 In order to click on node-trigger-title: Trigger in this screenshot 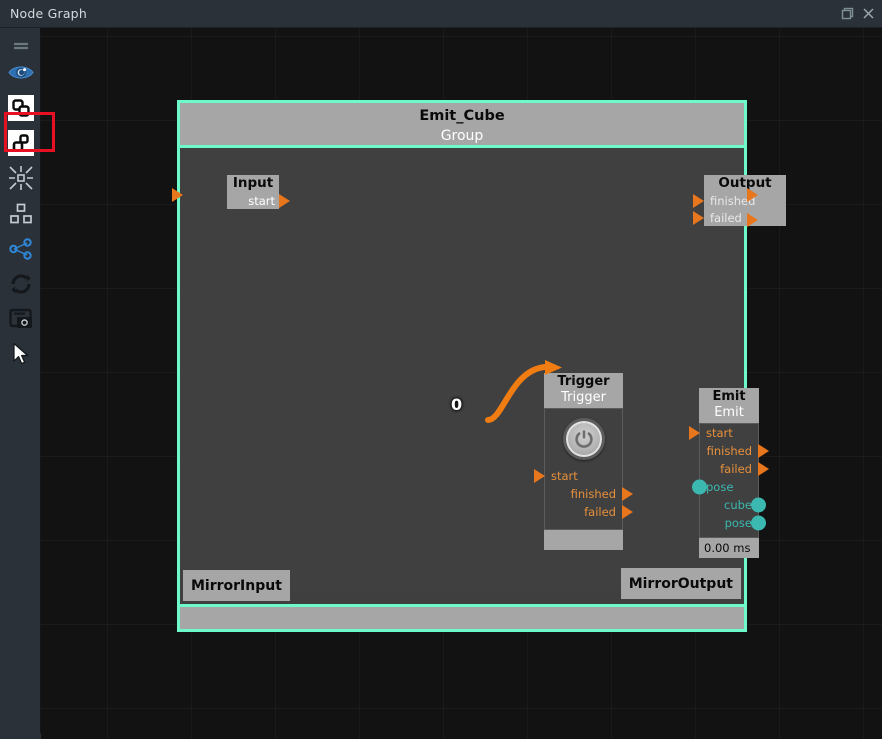, I will do `click(583, 381)`.